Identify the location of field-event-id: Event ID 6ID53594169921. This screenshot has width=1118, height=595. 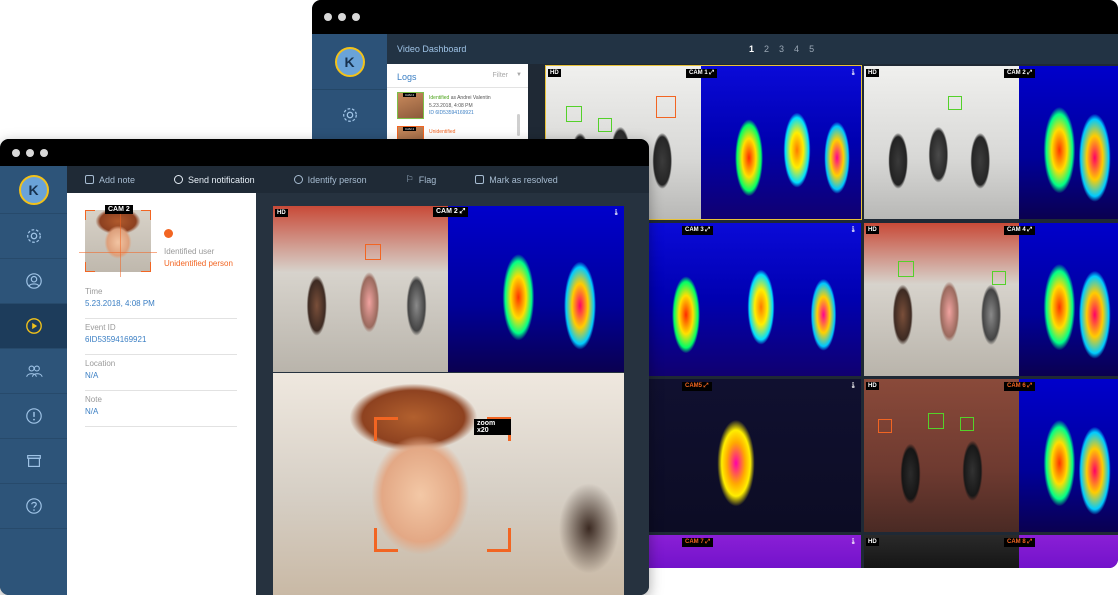
(161, 337).